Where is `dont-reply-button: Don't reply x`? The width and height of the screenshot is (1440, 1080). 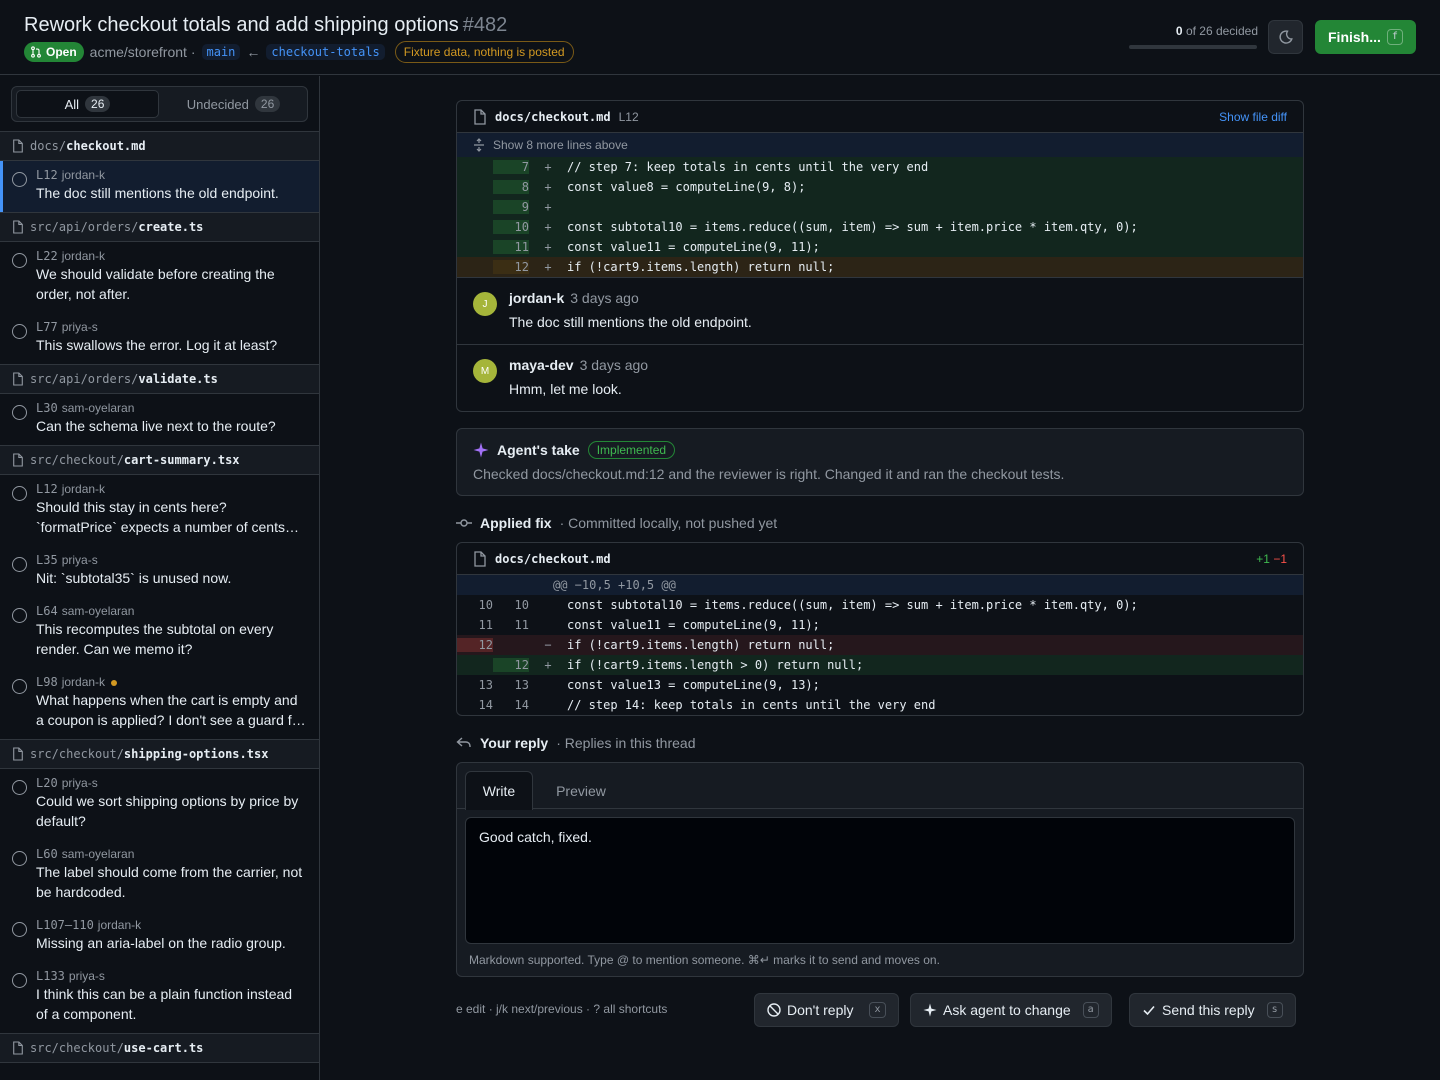
dont-reply-button: Don't reply x is located at coordinates (826, 1010).